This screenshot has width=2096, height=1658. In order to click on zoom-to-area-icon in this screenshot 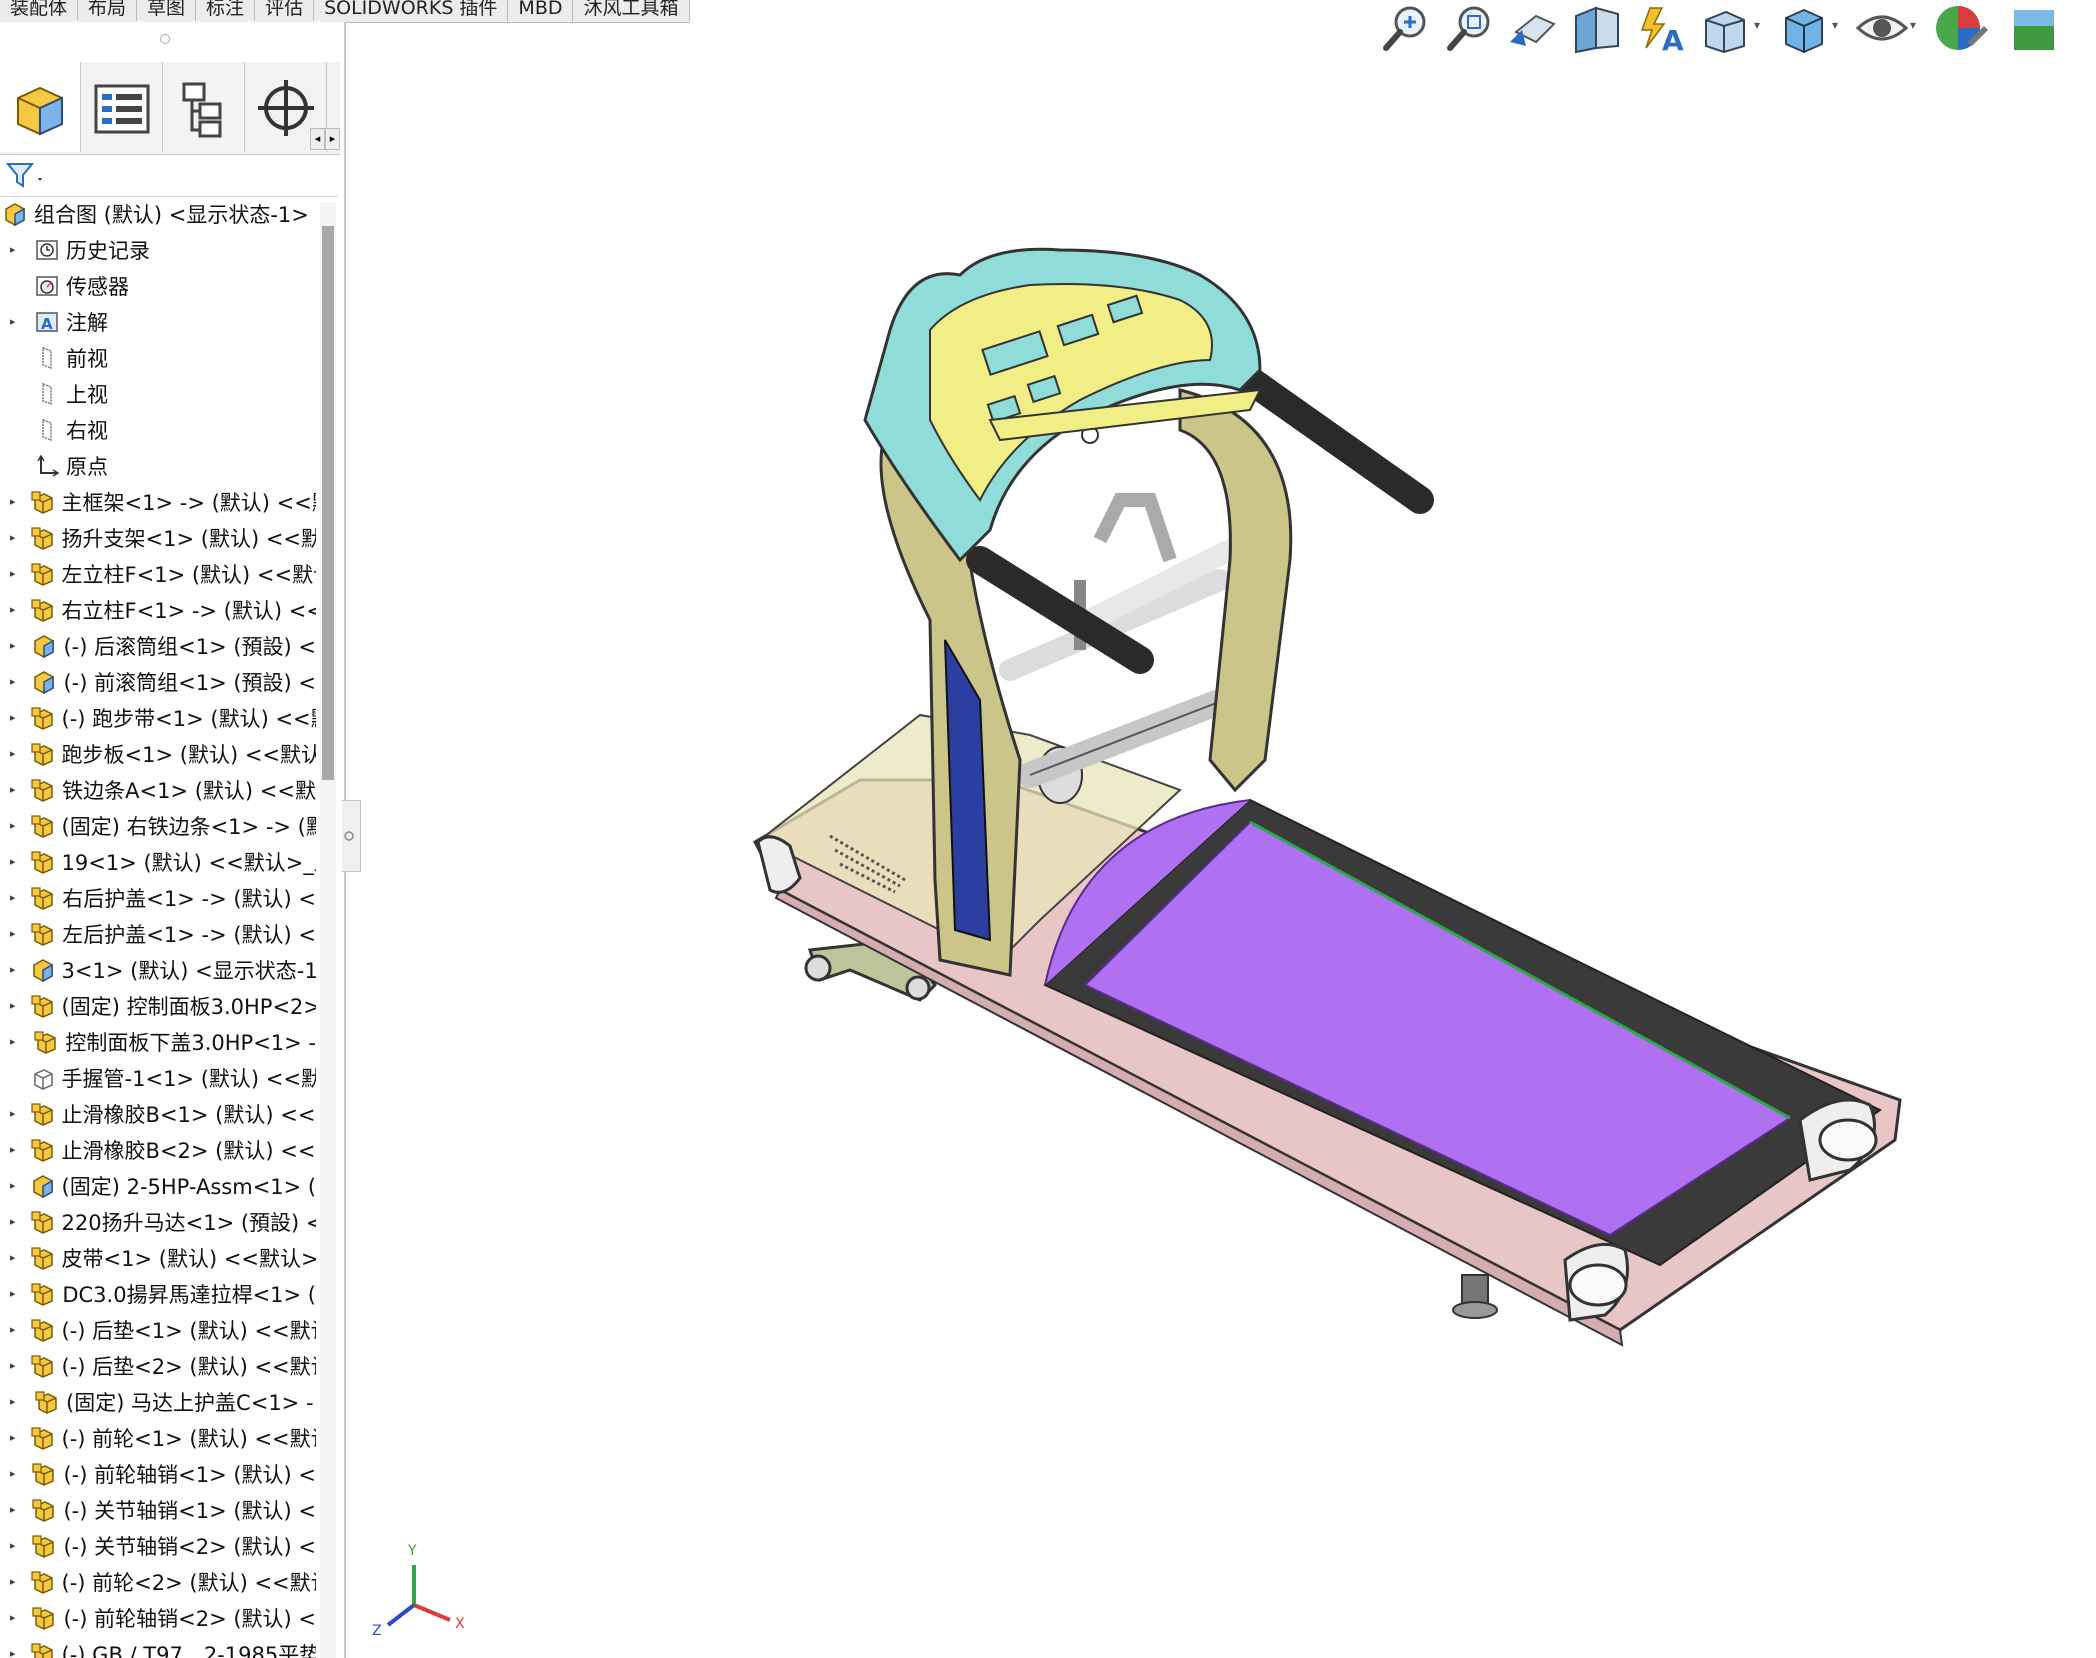, I will do `click(1470, 28)`.